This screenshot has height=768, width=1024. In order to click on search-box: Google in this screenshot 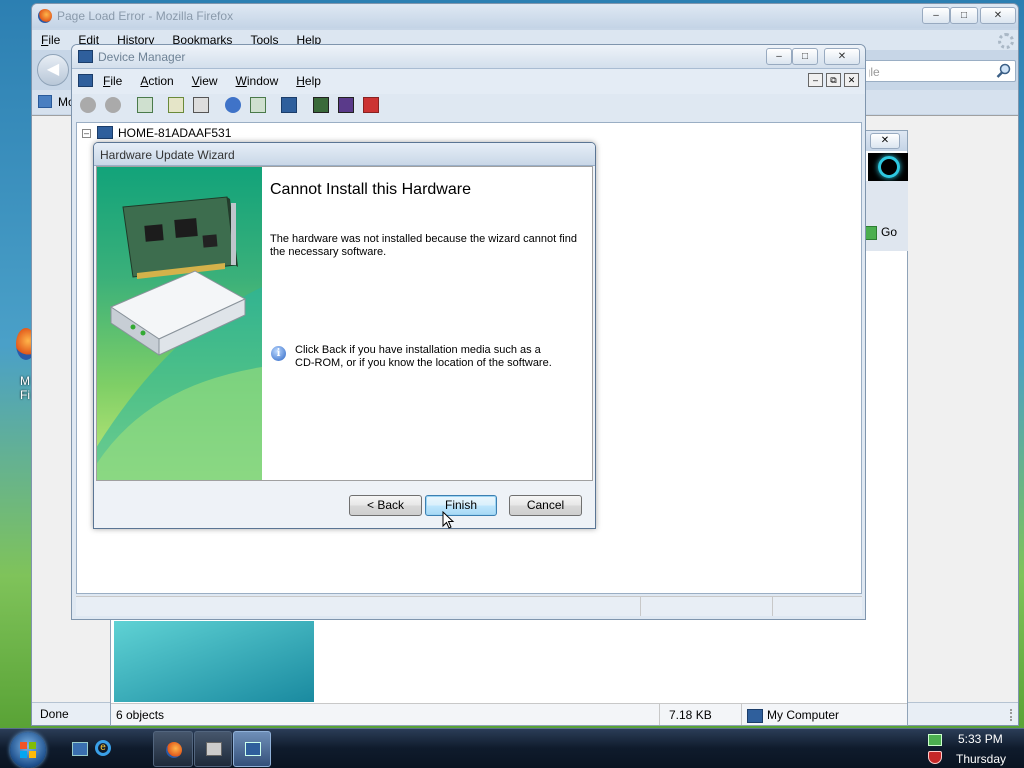, I will do `click(940, 71)`.